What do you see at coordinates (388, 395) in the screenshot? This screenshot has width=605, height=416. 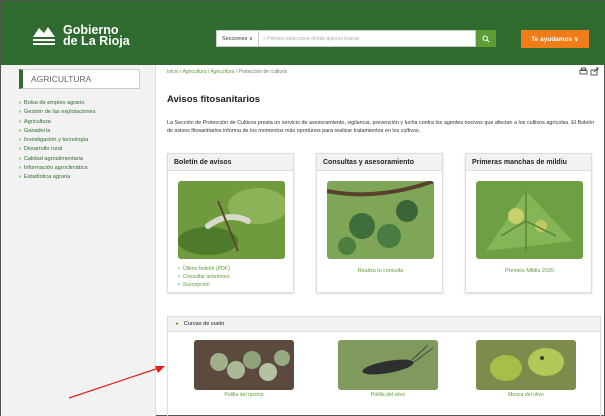 I see `curvas-label: Polilla del olivo` at bounding box center [388, 395].